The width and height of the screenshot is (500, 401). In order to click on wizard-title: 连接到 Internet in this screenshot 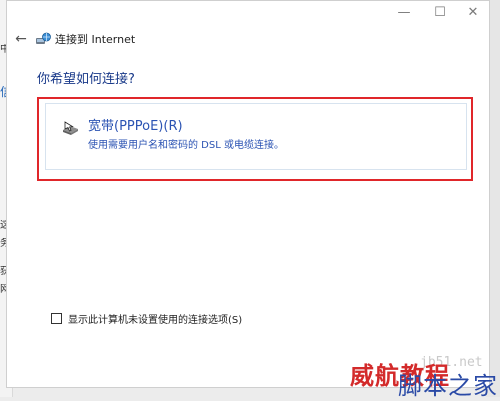, I will do `click(95, 39)`.